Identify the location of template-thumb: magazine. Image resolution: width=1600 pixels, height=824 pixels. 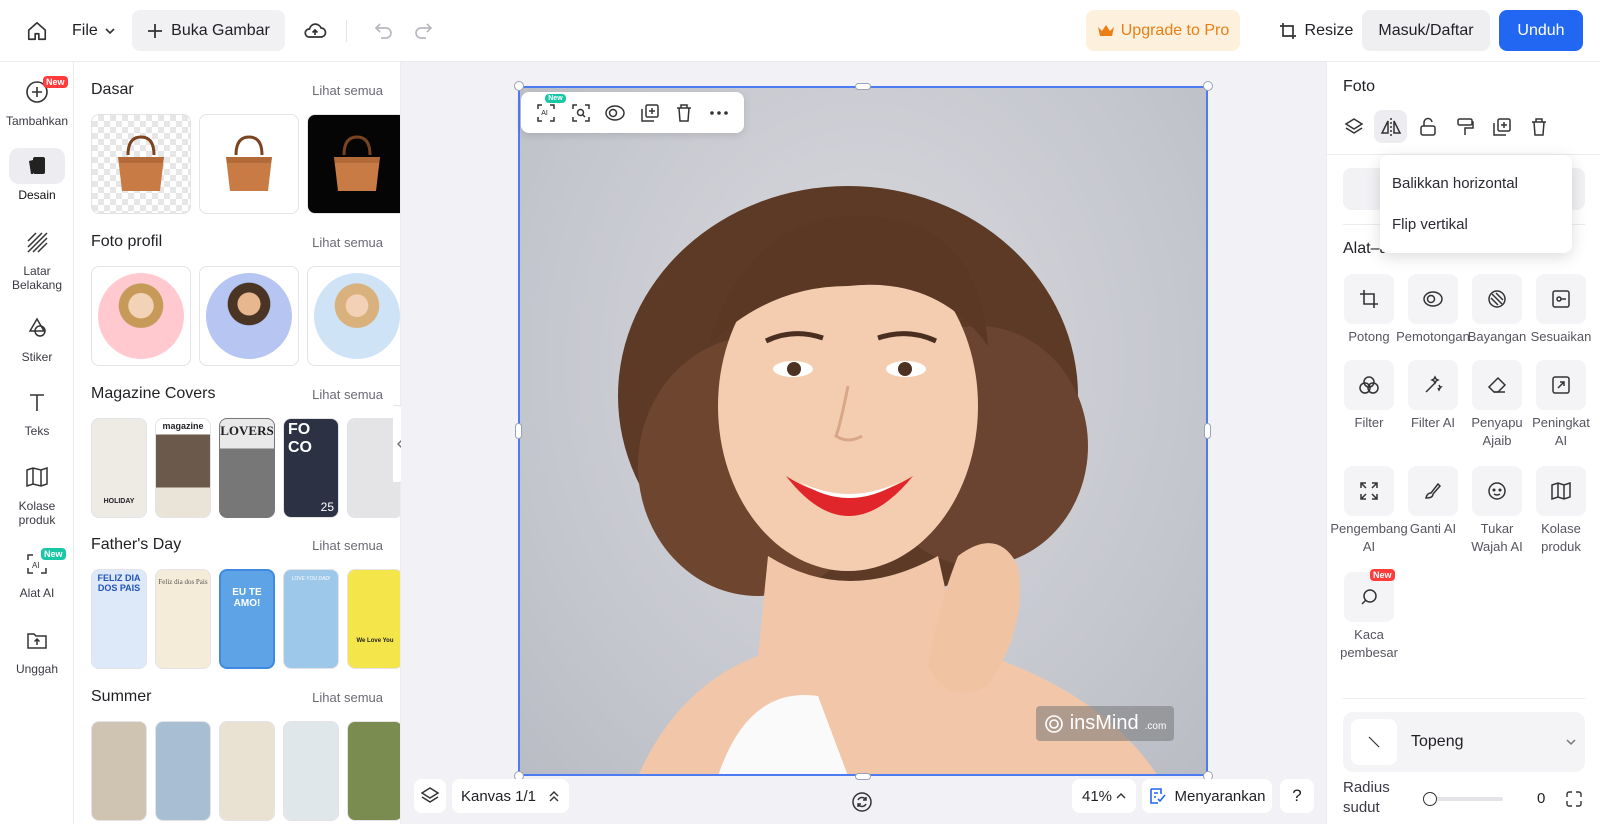
(183, 468).